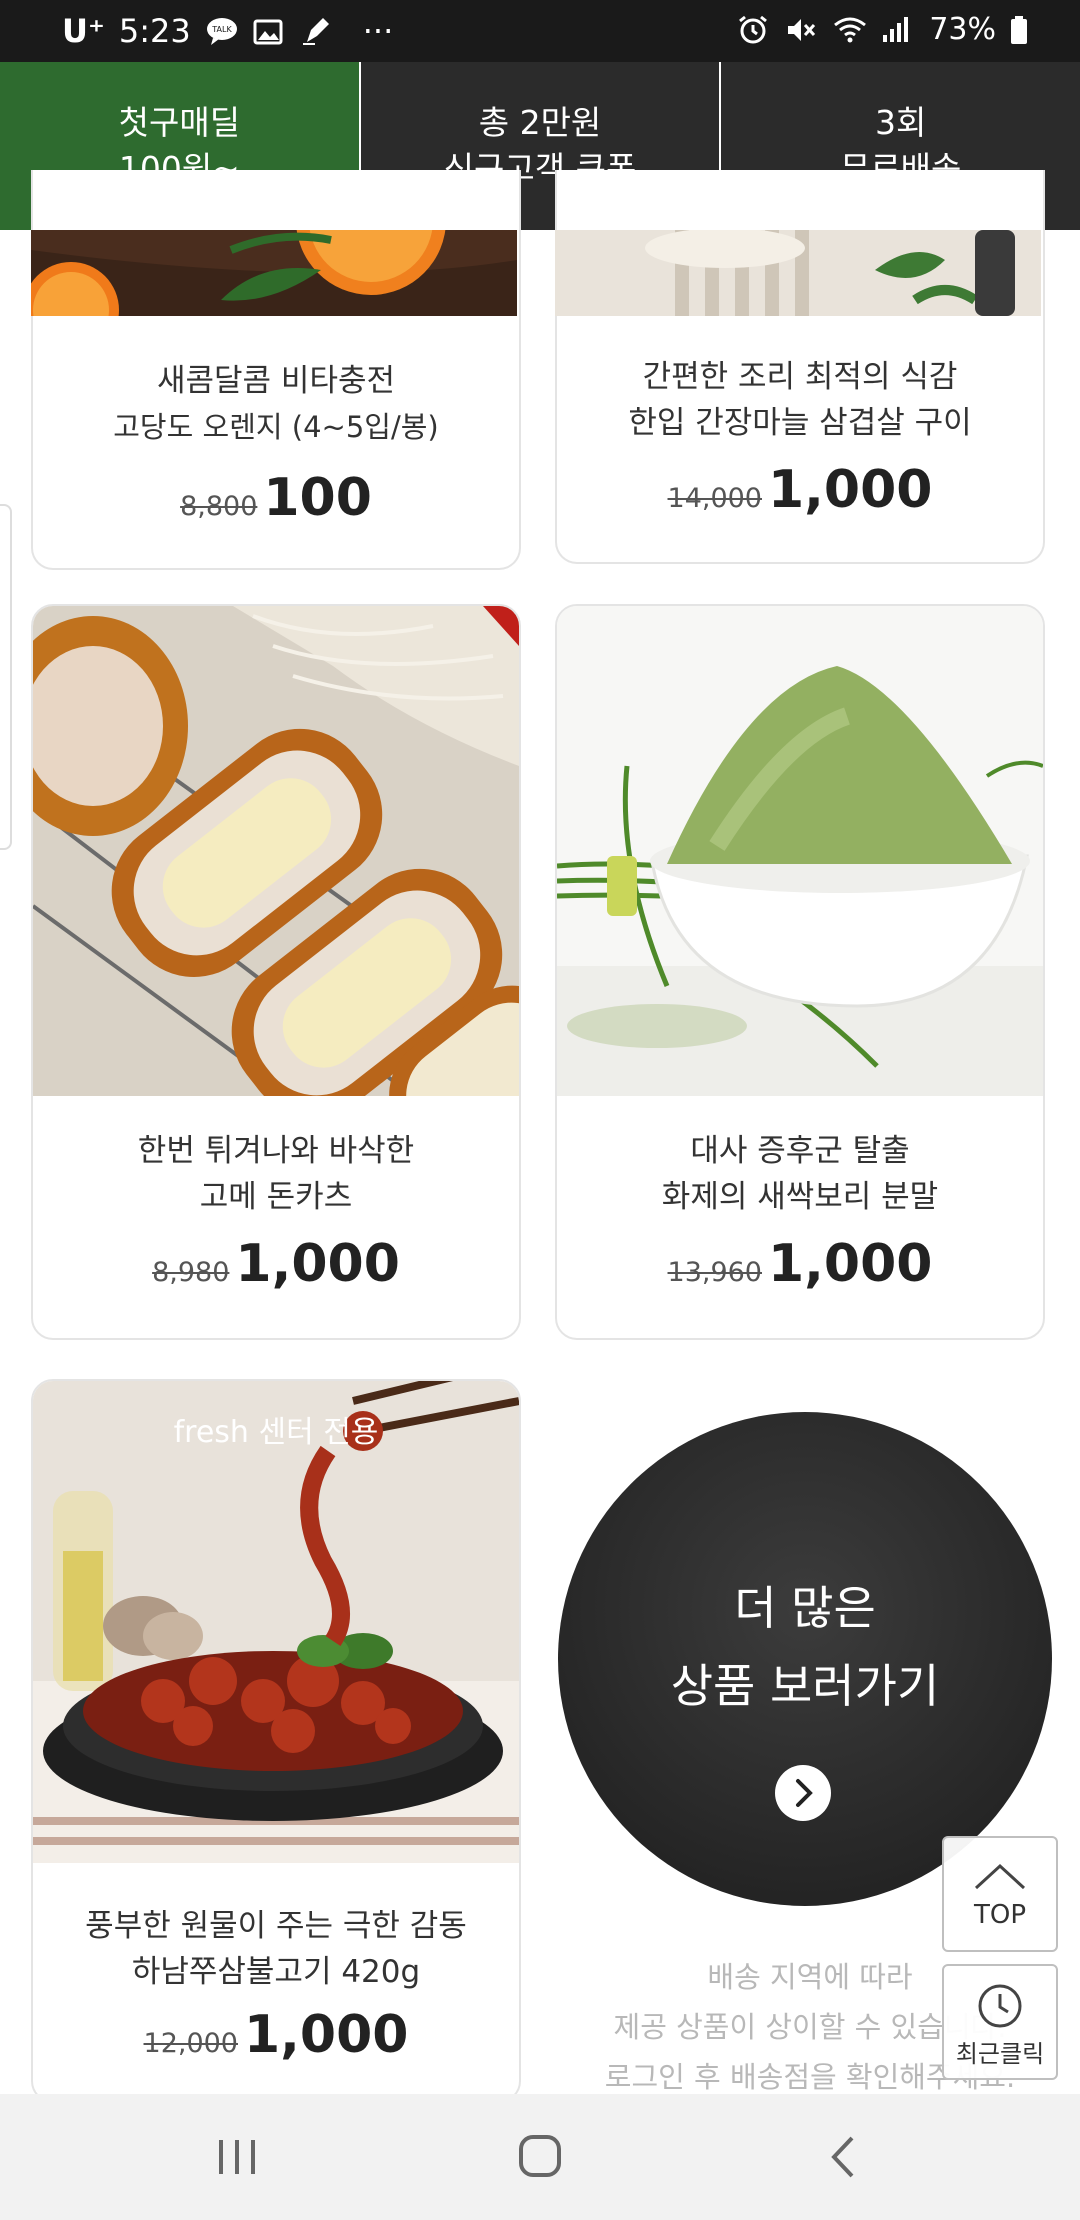 Image resolution: width=1080 pixels, height=2220 pixels. I want to click on promo-tab-line1: 첫구매딜, so click(179, 122).